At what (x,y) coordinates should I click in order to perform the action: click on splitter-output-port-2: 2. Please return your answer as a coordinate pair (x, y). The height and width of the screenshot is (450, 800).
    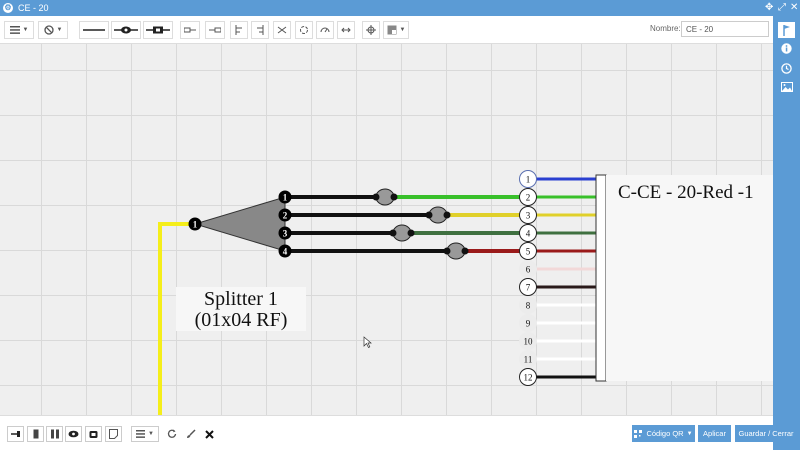
    Looking at the image, I should click on (285, 215).